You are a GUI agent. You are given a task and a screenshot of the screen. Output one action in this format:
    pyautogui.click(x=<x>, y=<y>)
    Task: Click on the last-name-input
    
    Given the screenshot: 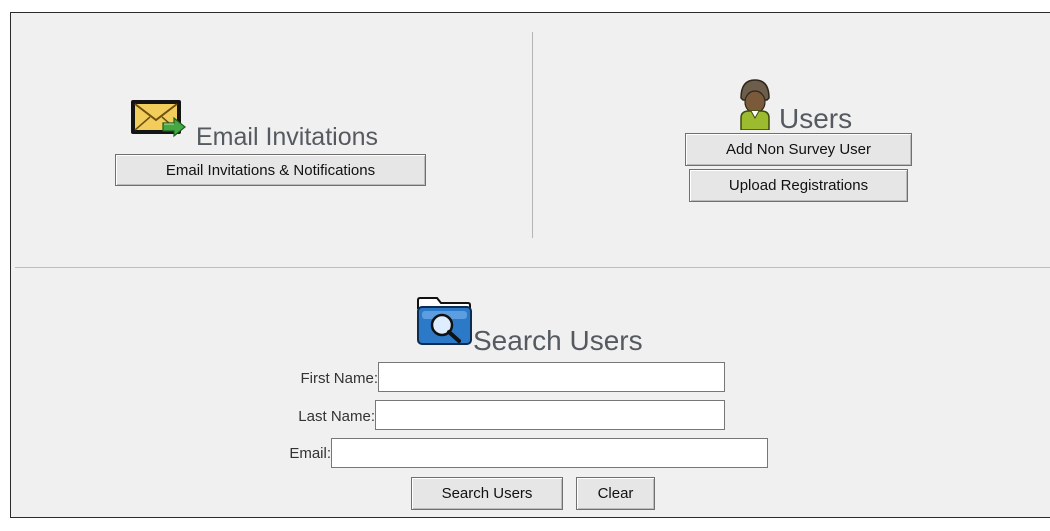 What is the action you would take?
    pyautogui.click(x=550, y=415)
    